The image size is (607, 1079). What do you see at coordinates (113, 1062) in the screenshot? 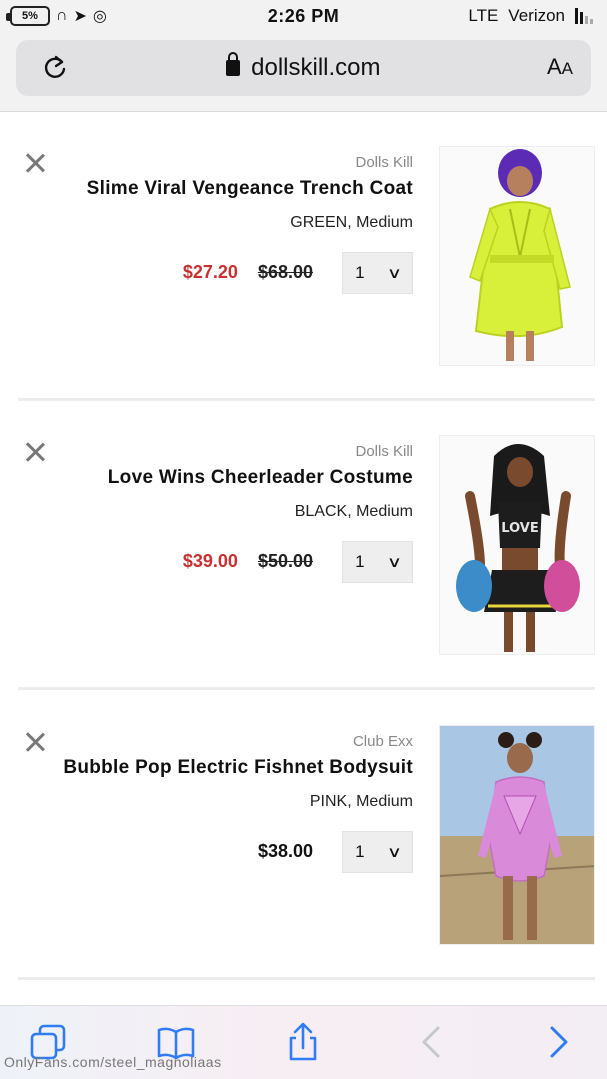
I see `watermark-text: OnlyFans.com/steel_magnoliaas` at bounding box center [113, 1062].